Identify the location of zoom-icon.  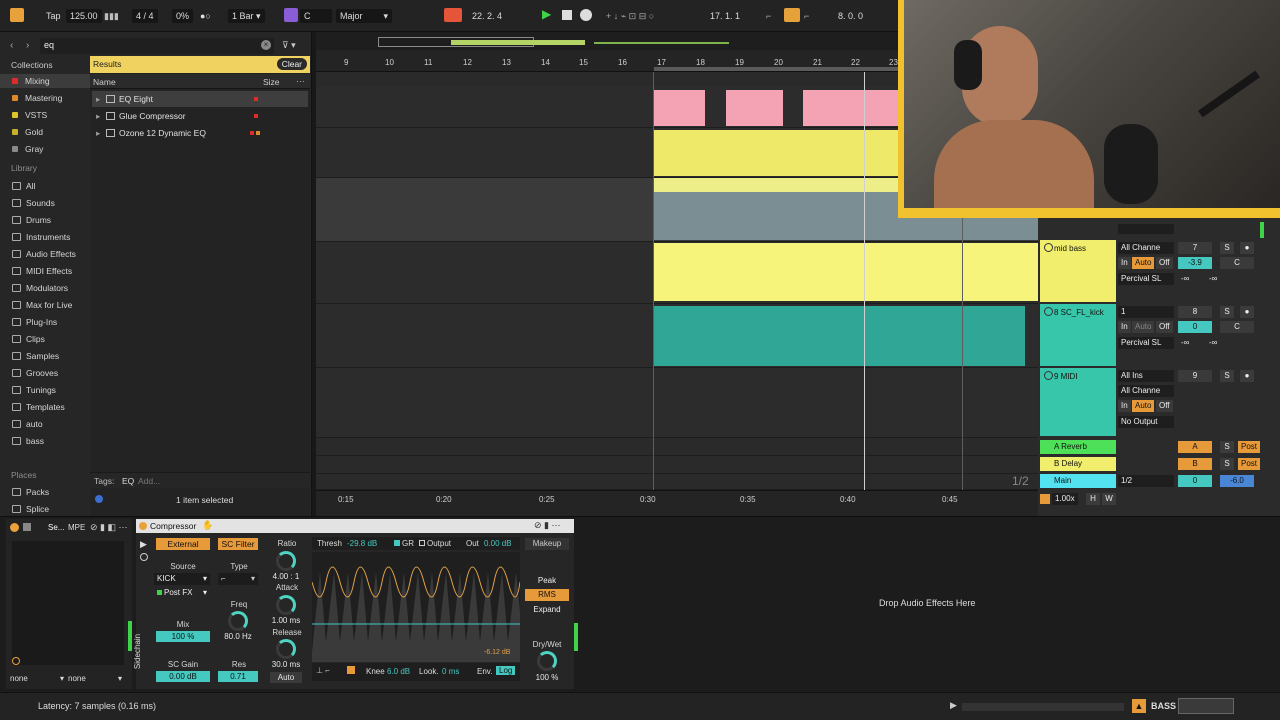
(1045, 499).